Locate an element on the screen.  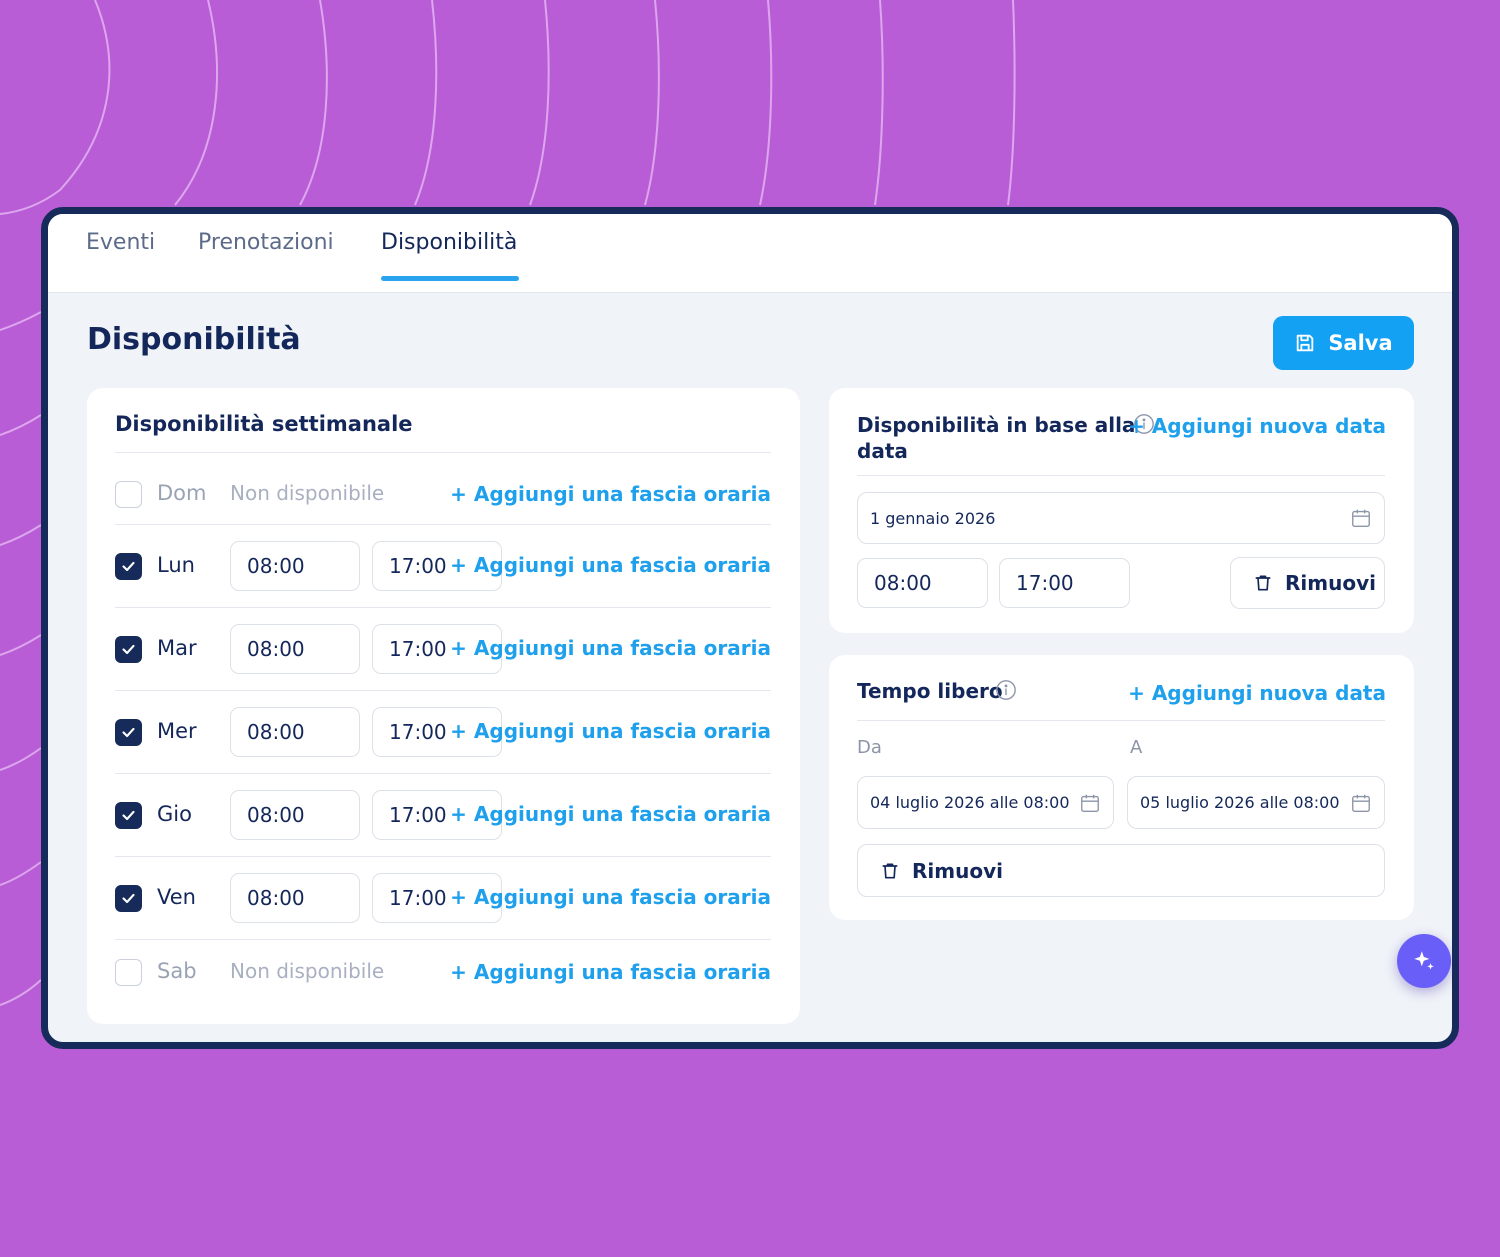
tab-disponibilita: Disponibilità is located at coordinates (449, 242).